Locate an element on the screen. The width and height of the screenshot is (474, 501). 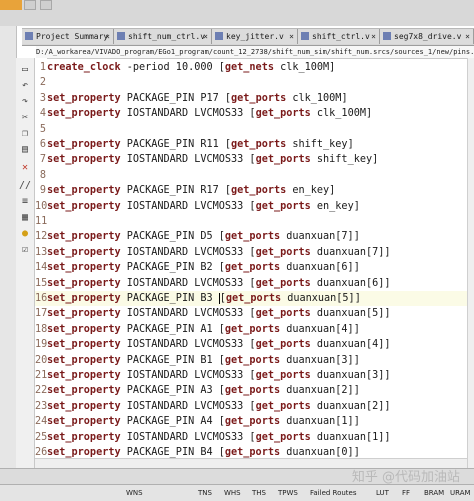
redo-icon: ↷ is located at coordinates (25, 102).